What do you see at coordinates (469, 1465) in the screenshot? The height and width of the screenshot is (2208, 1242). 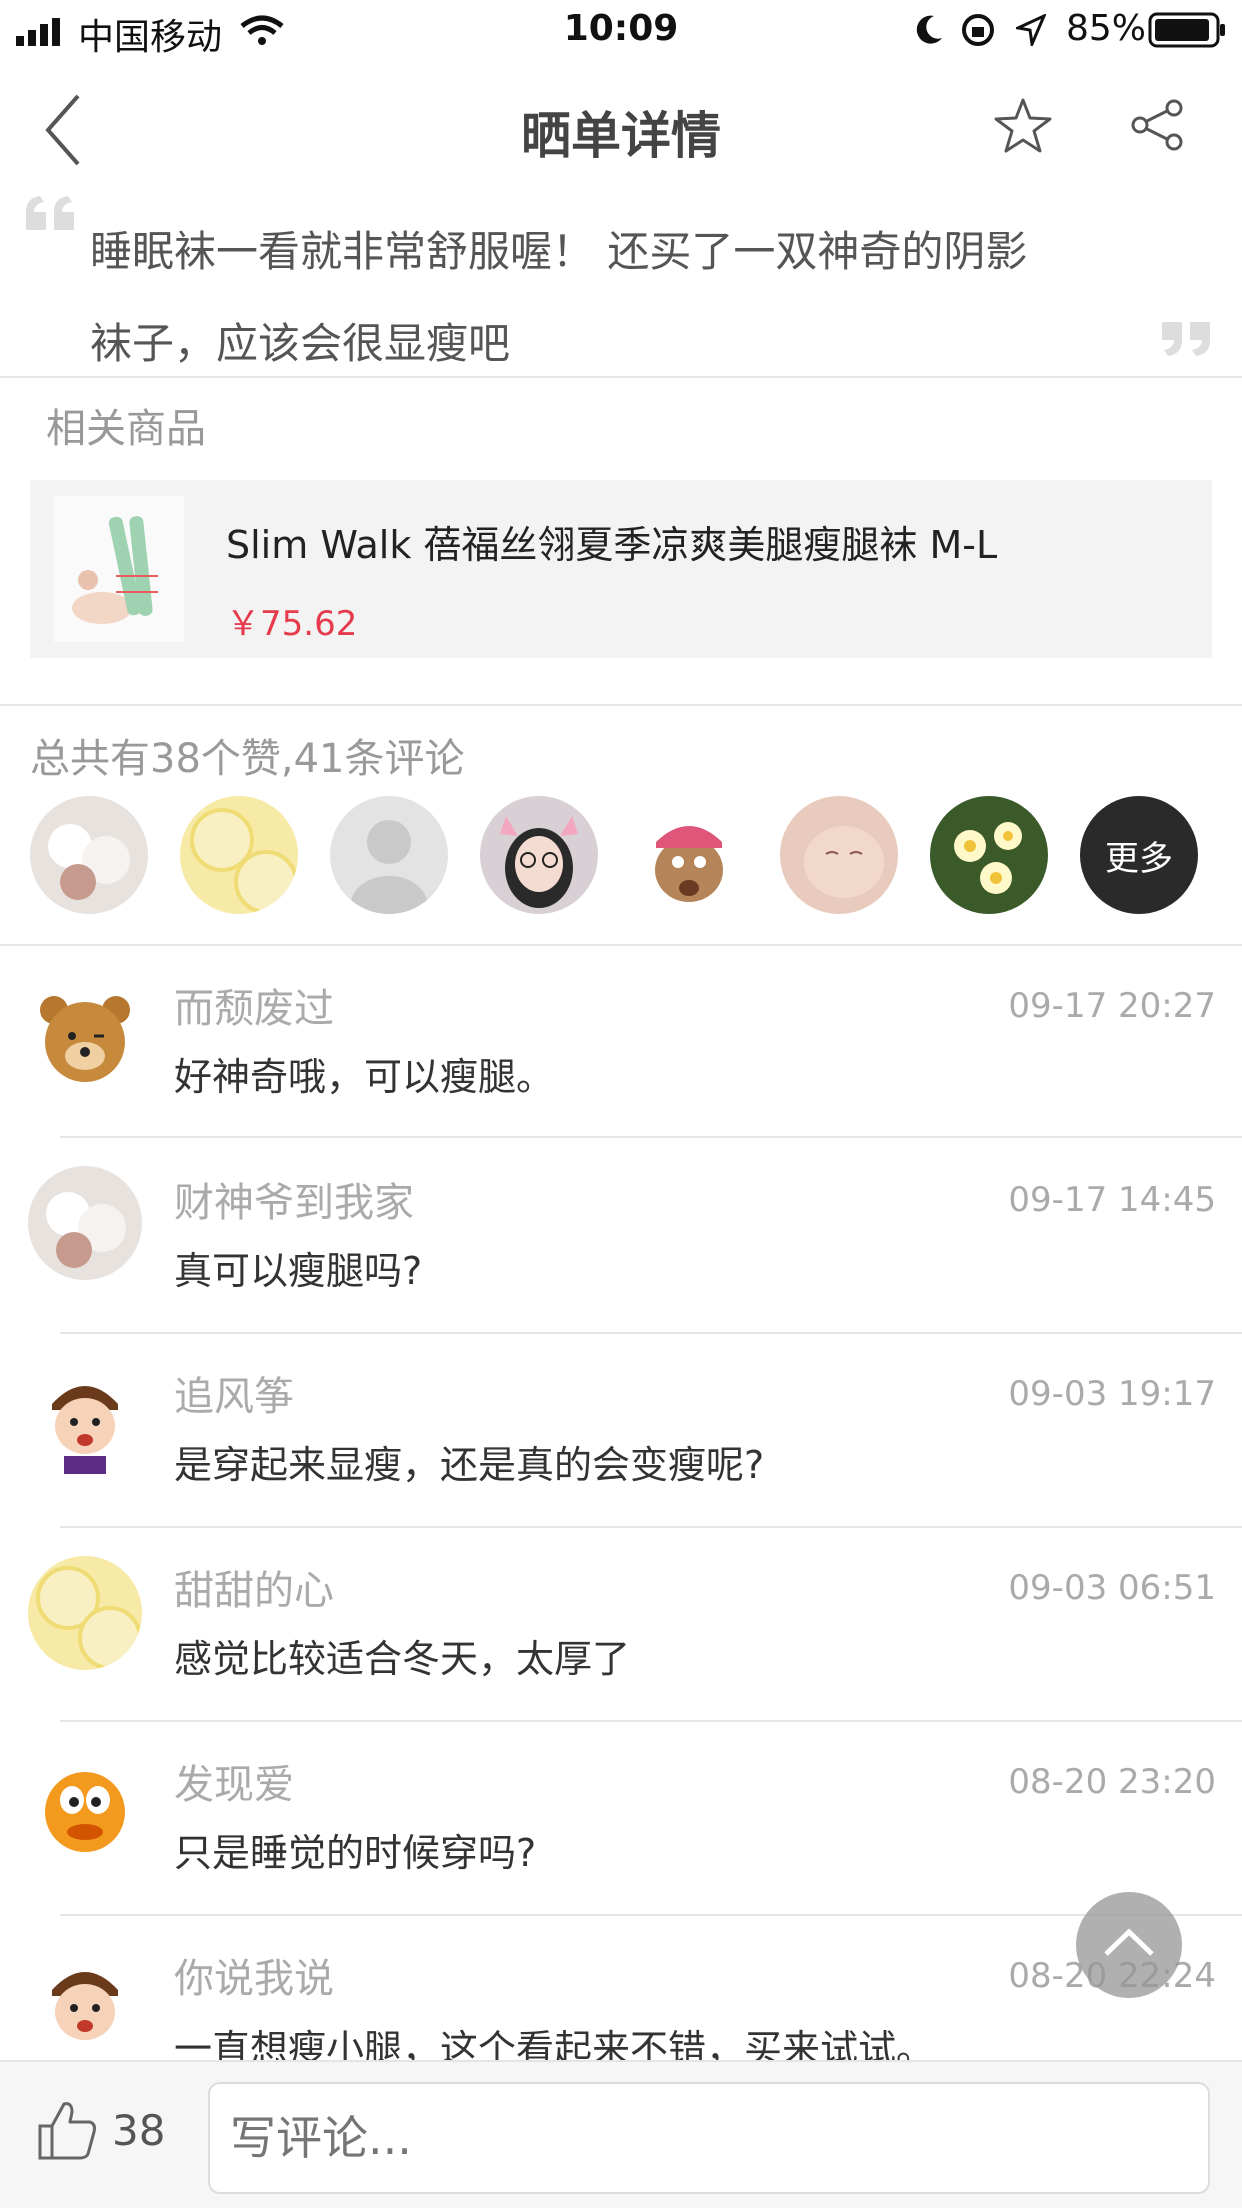 I see `comment-text: 是穿起来显瘦，还是真的会变瘦呢?` at bounding box center [469, 1465].